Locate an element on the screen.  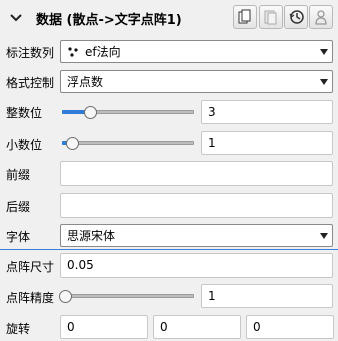
suffix-input is located at coordinates (196, 205).